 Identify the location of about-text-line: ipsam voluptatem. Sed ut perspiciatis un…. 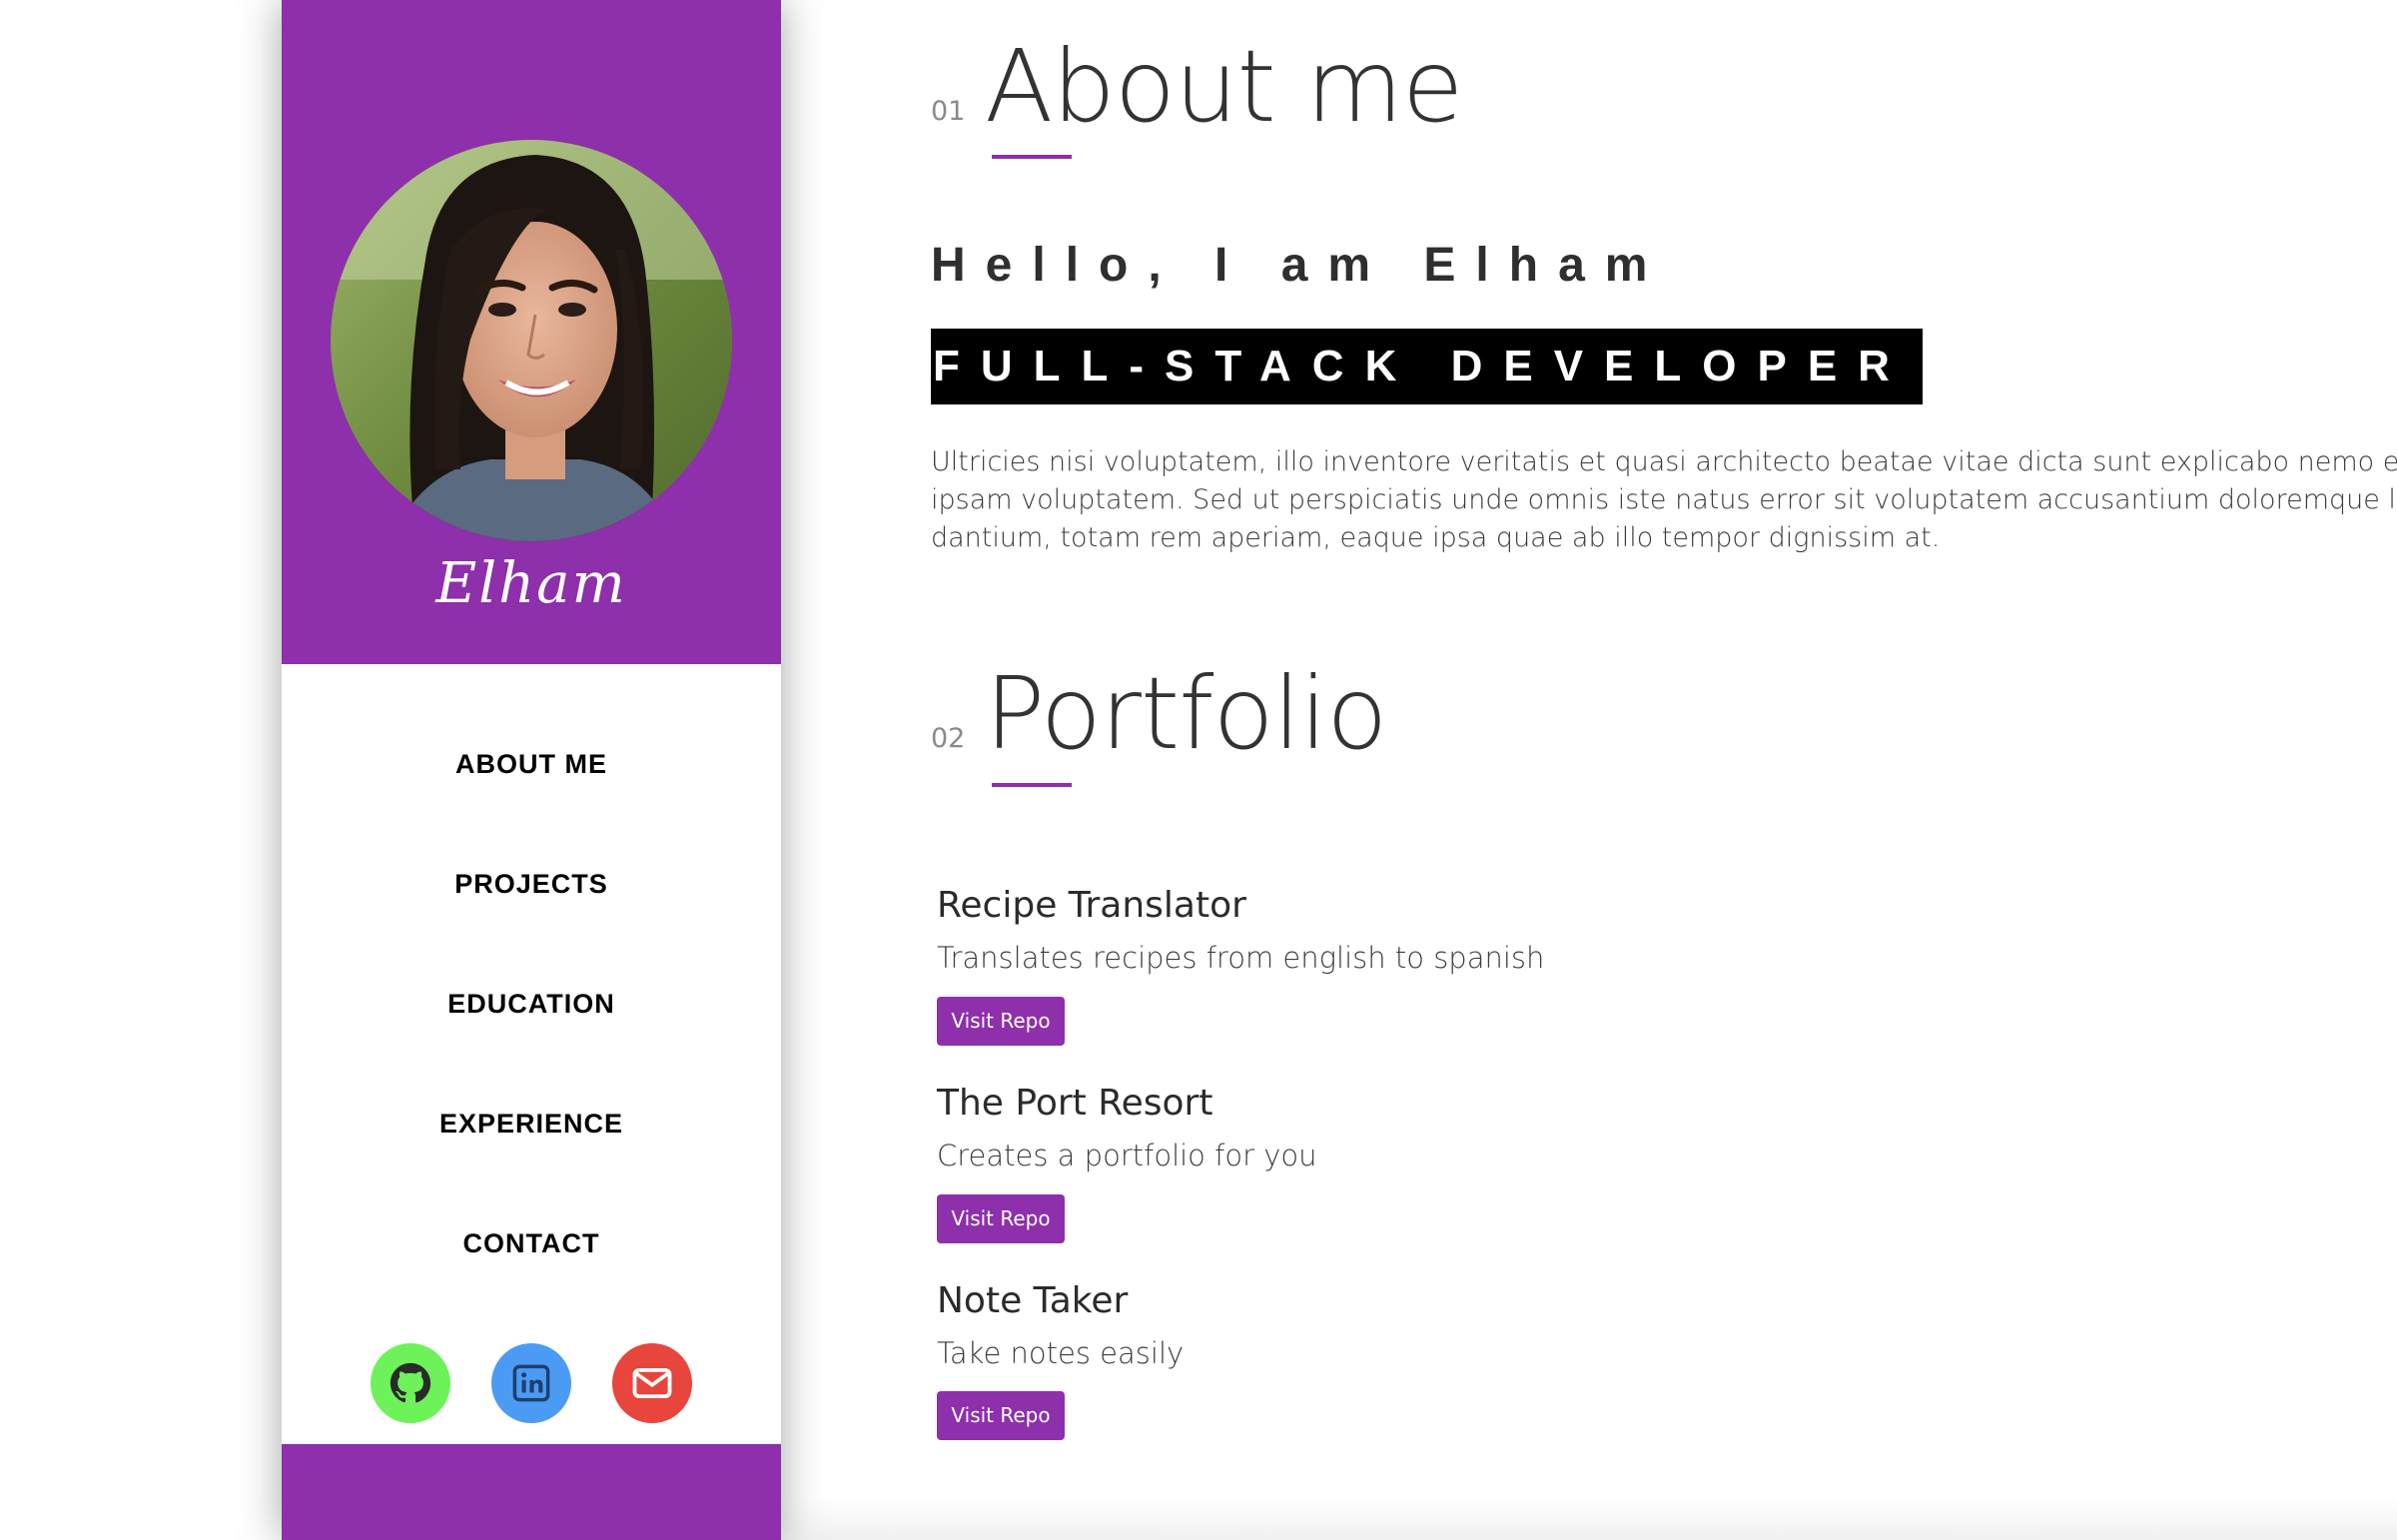
(1664, 500).